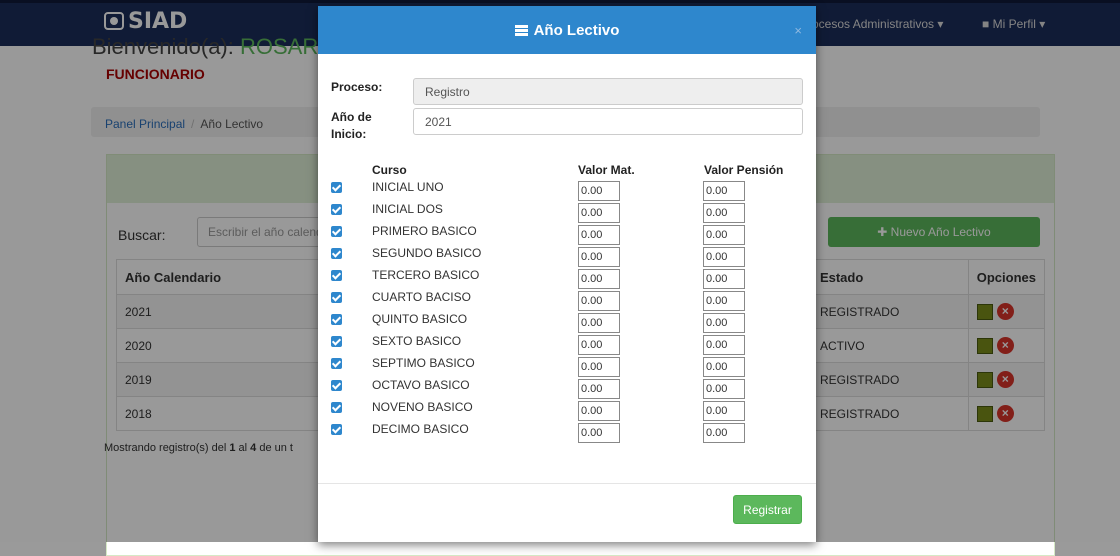  I want to click on course-name: OCTAVO BASICO, so click(421, 385).